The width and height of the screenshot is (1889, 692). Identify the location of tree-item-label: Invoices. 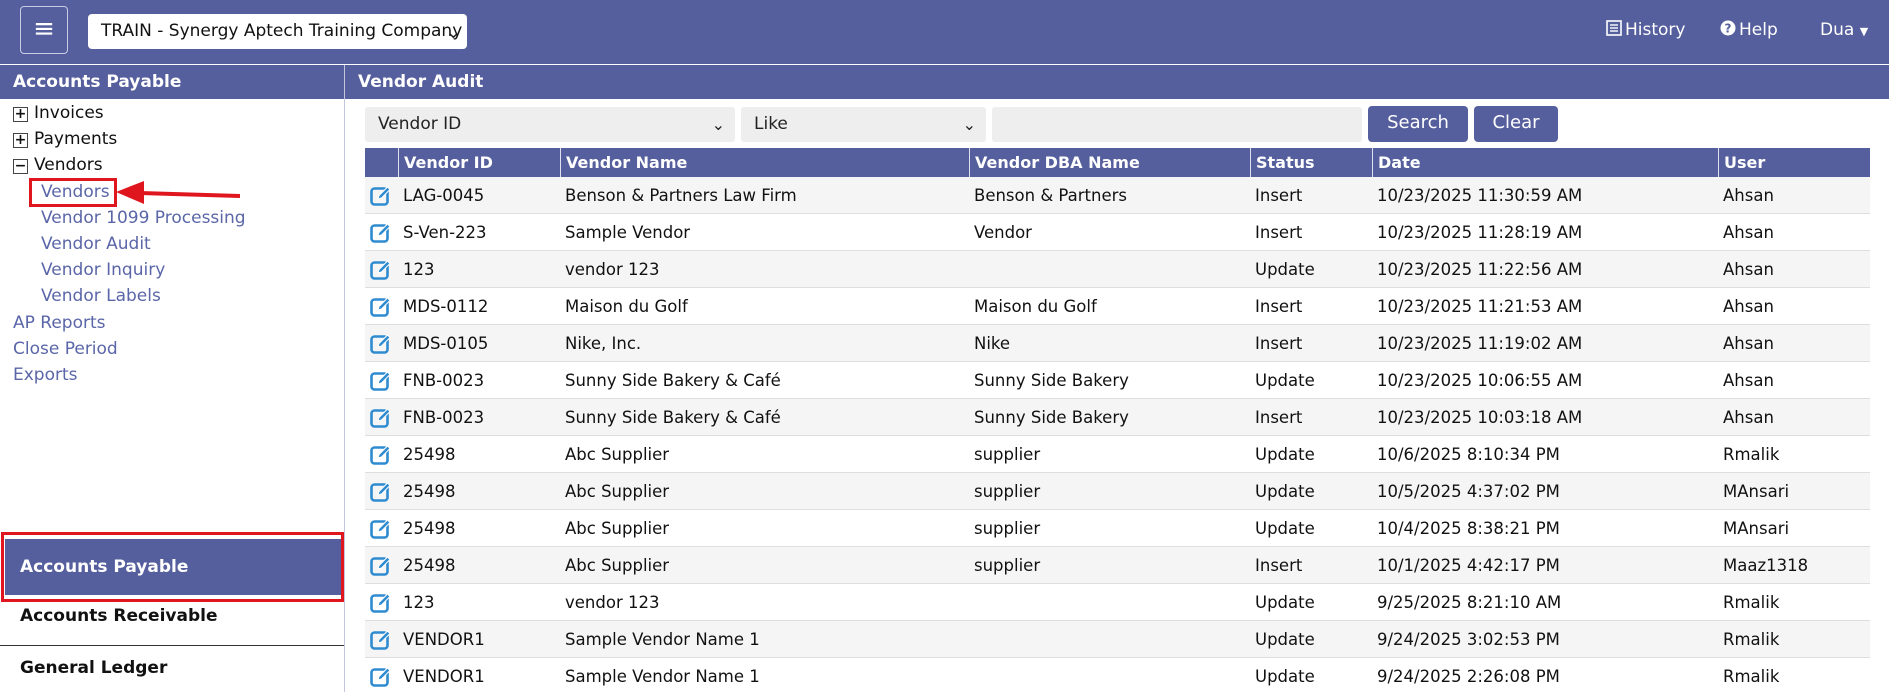
(69, 113).